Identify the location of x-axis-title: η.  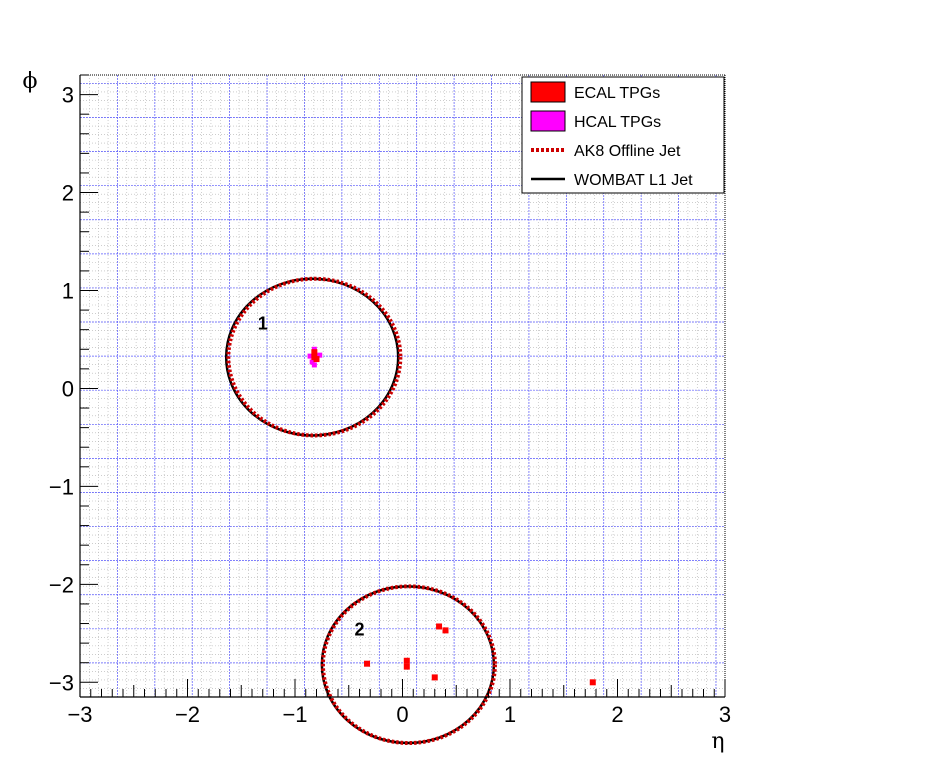
(717, 741).